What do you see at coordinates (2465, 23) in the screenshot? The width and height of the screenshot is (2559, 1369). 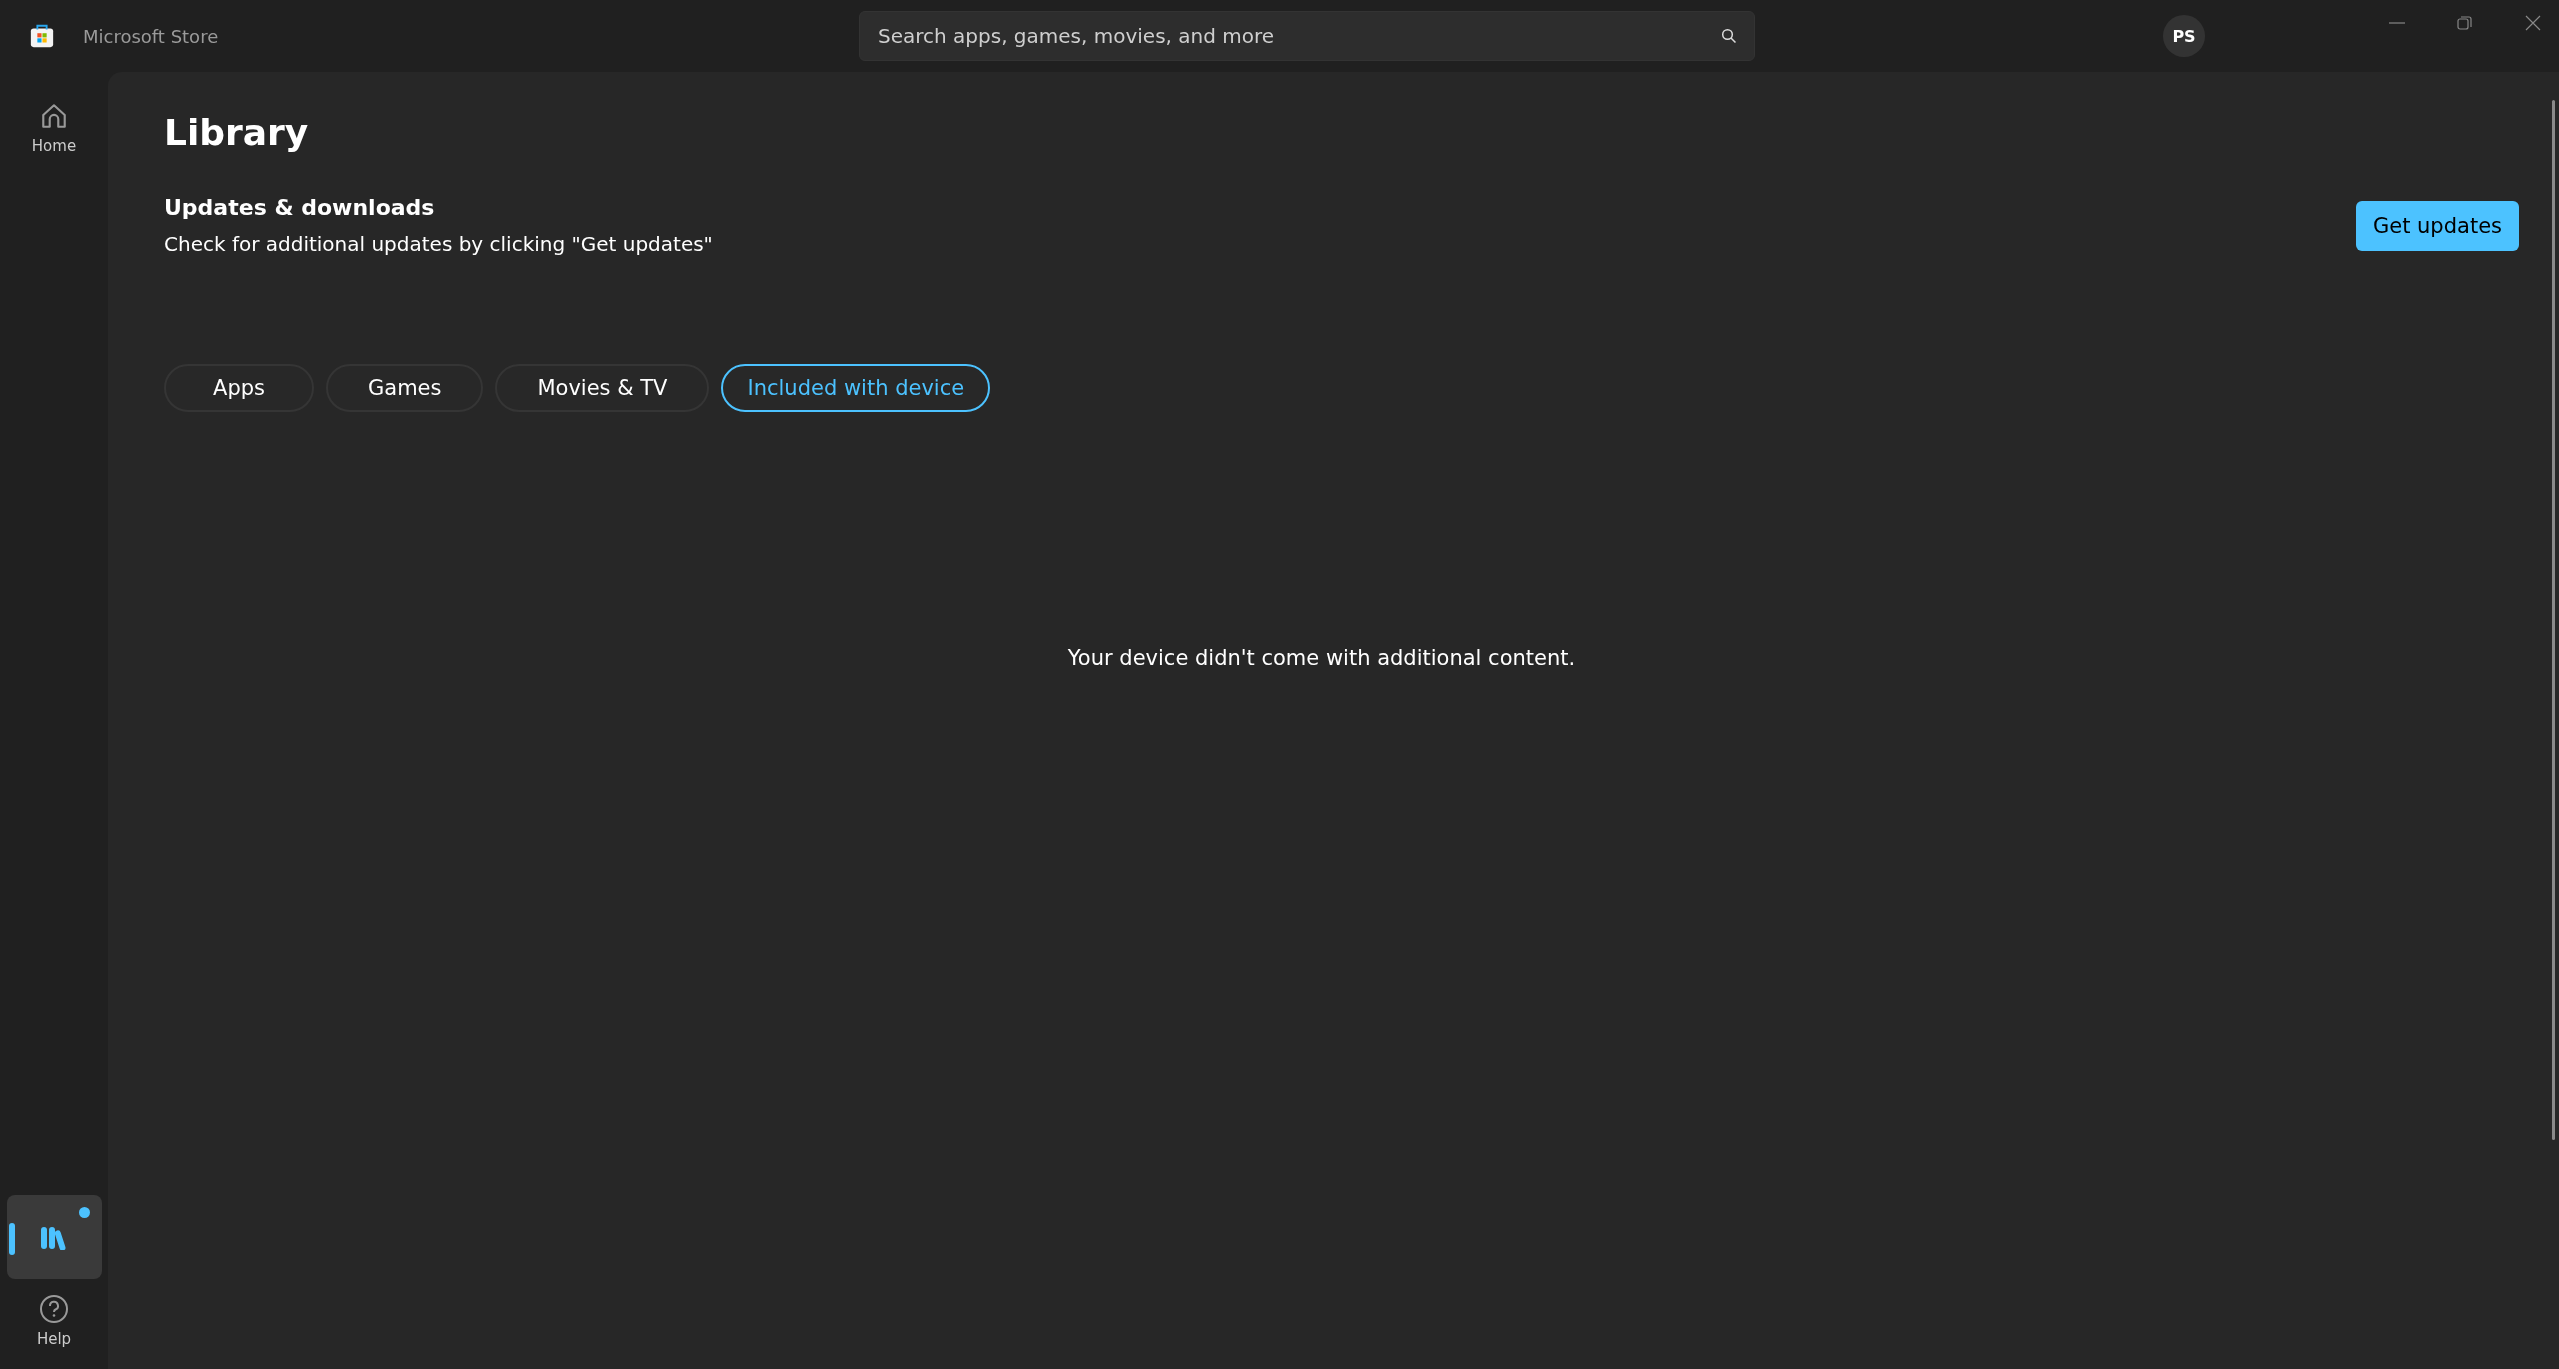 I see `restore-icon` at bounding box center [2465, 23].